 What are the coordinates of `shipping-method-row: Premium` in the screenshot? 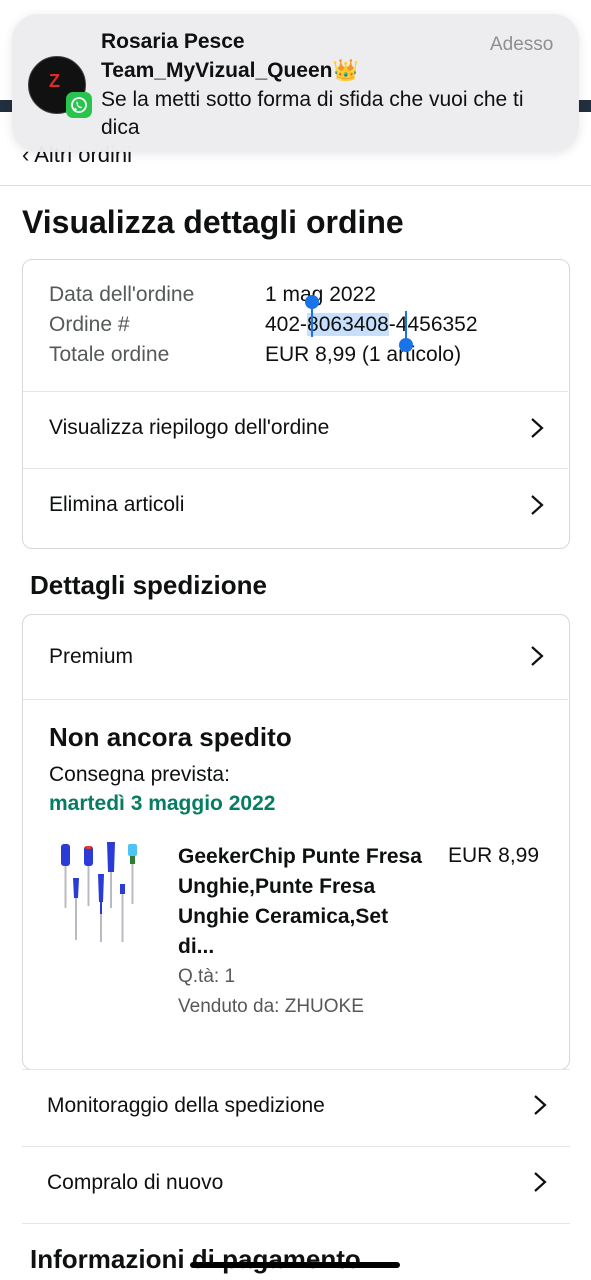 It's located at (295, 657).